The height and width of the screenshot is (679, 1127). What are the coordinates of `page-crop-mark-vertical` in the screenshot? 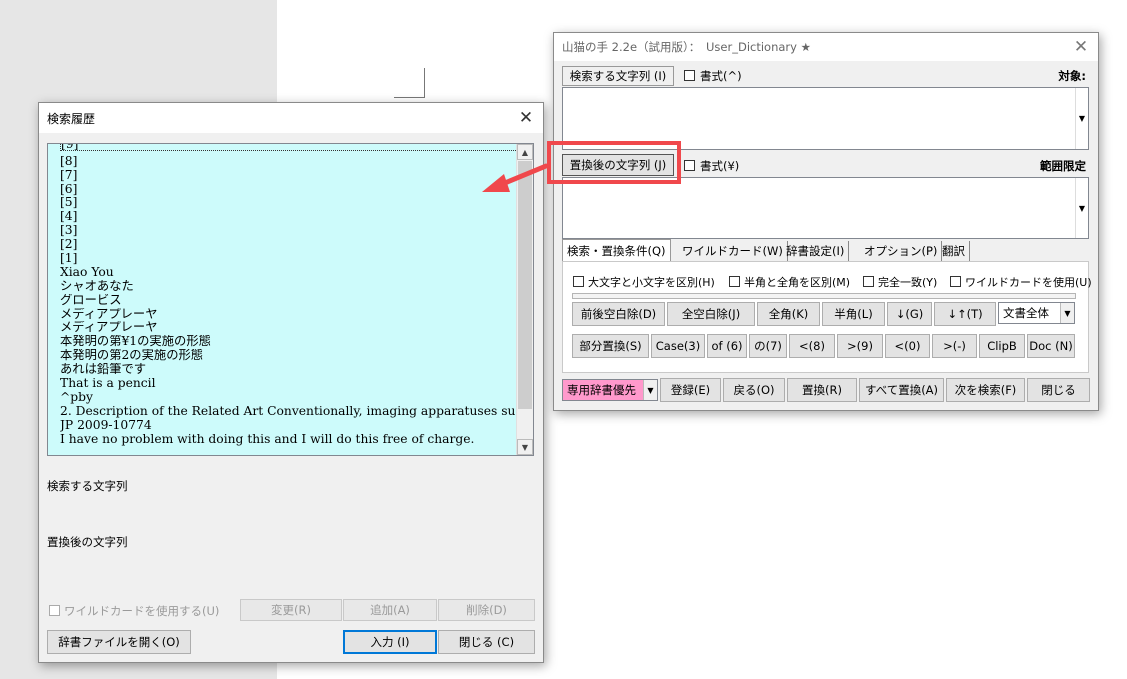 It's located at (424, 83).